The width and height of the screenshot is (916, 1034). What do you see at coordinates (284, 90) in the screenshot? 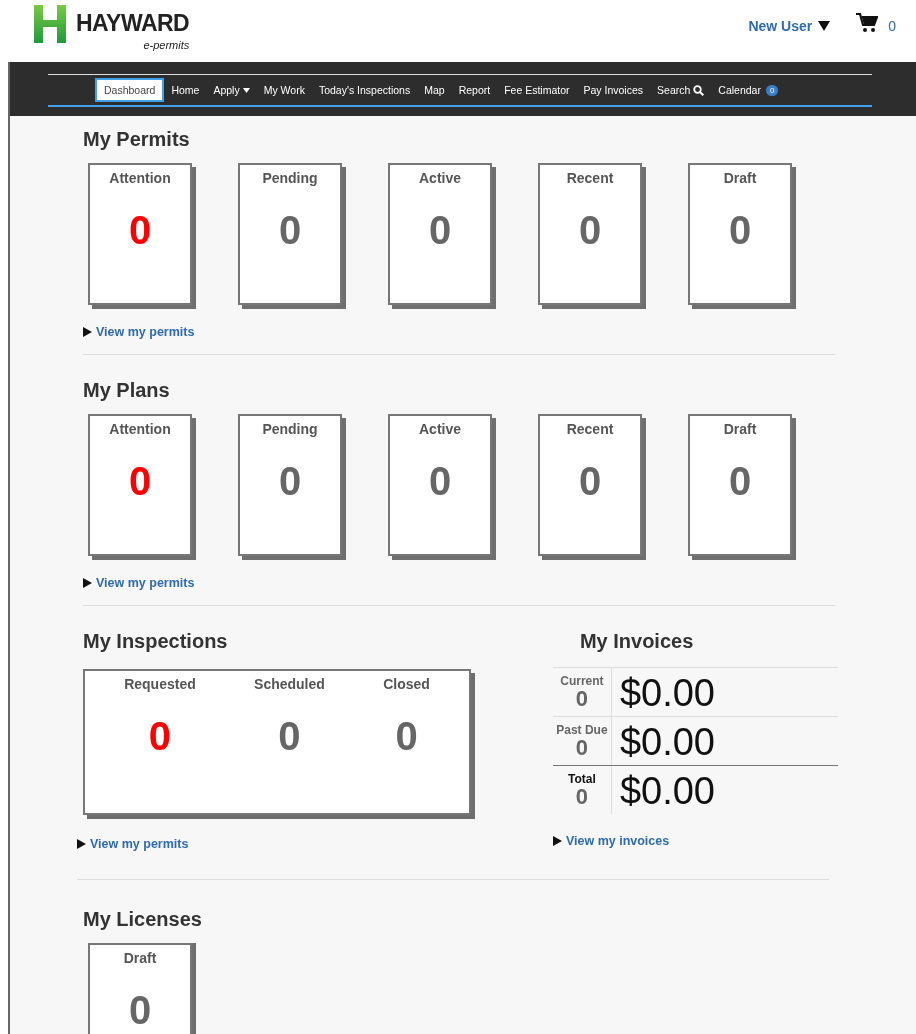
I see `nav-tab: My Work` at bounding box center [284, 90].